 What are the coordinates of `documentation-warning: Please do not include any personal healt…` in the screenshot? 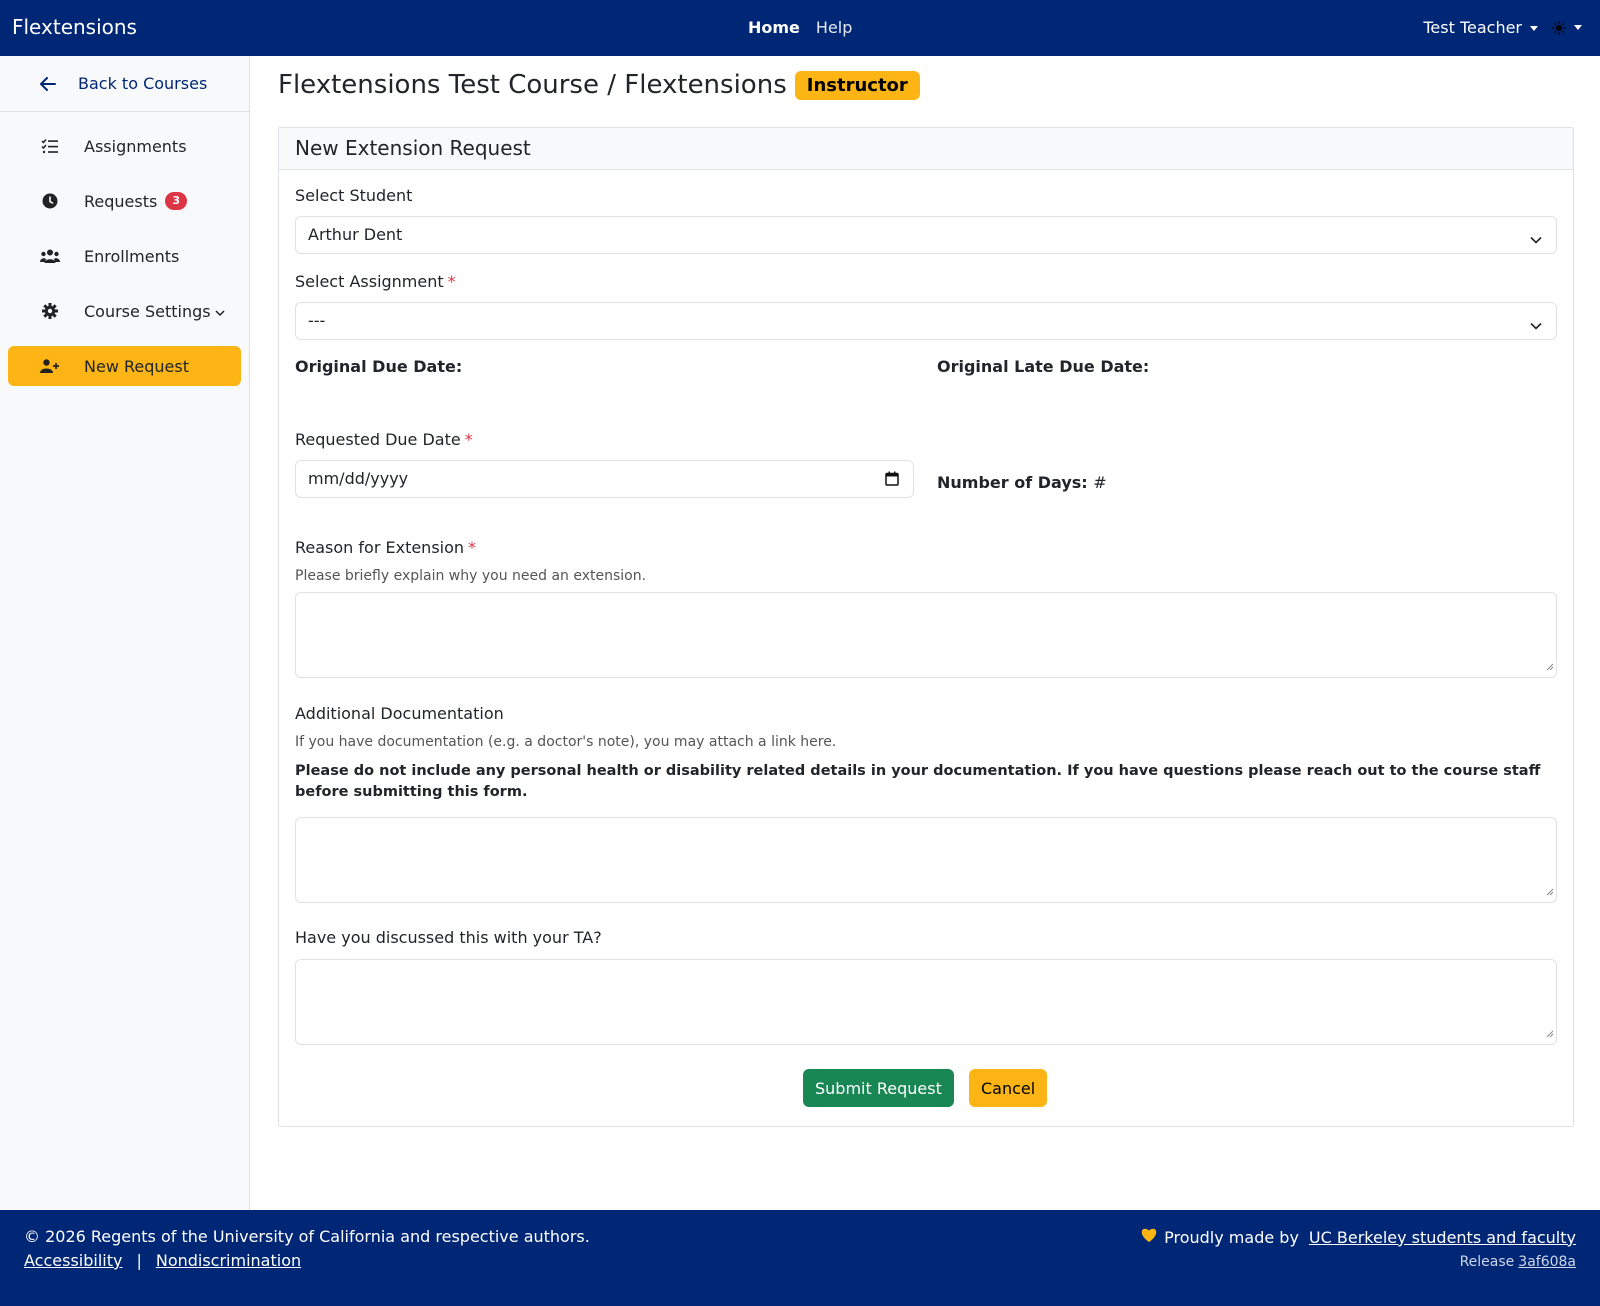 It's located at (918, 781).